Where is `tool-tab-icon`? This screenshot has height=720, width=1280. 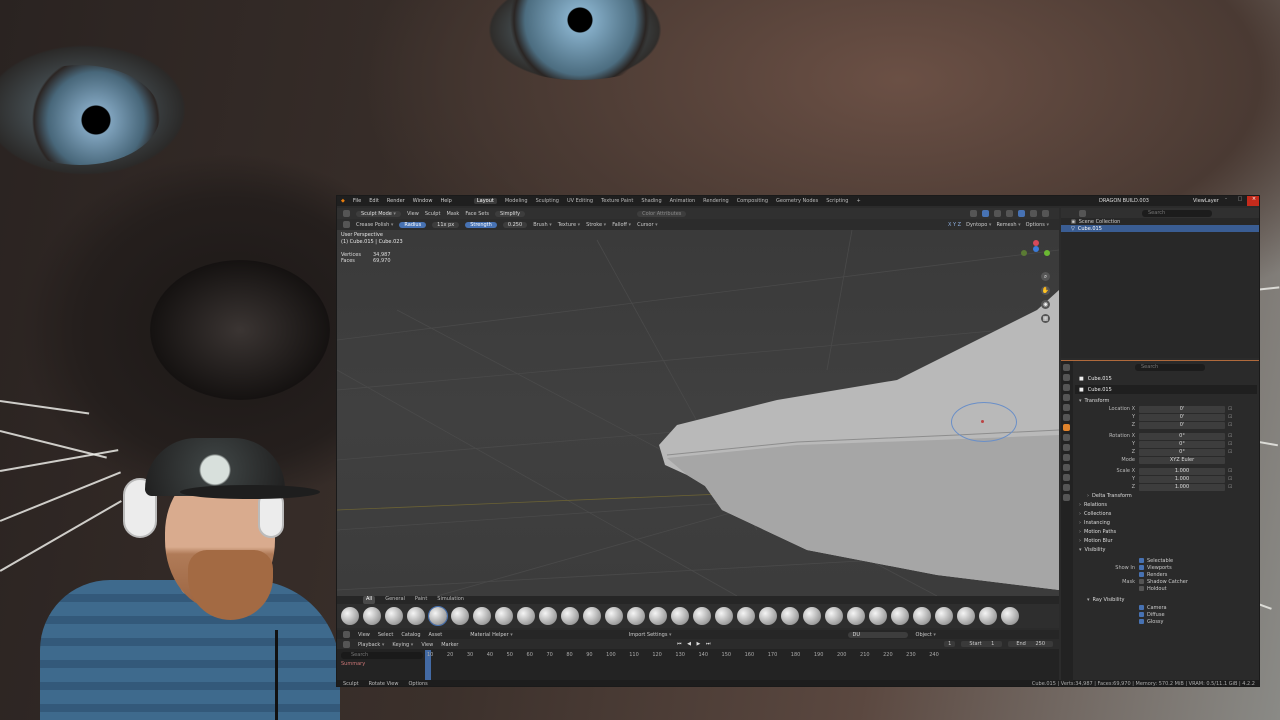 tool-tab-icon is located at coordinates (1066, 367).